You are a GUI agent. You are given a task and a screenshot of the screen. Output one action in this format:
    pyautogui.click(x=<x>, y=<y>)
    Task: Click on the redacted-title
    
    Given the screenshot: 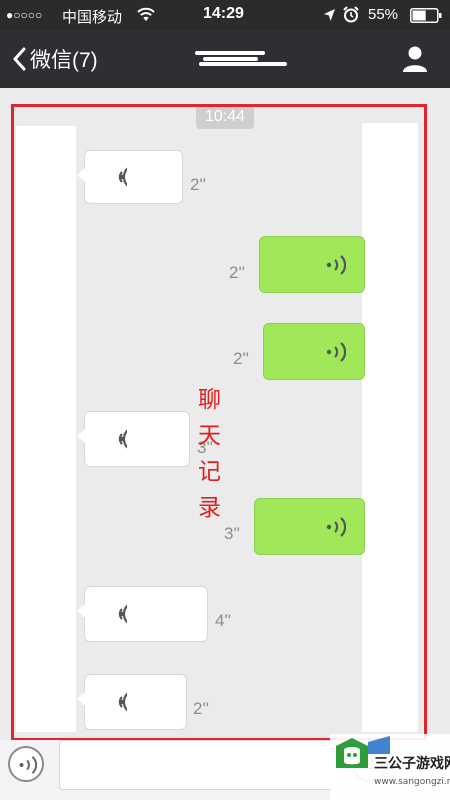 What is the action you would take?
    pyautogui.click(x=242, y=59)
    